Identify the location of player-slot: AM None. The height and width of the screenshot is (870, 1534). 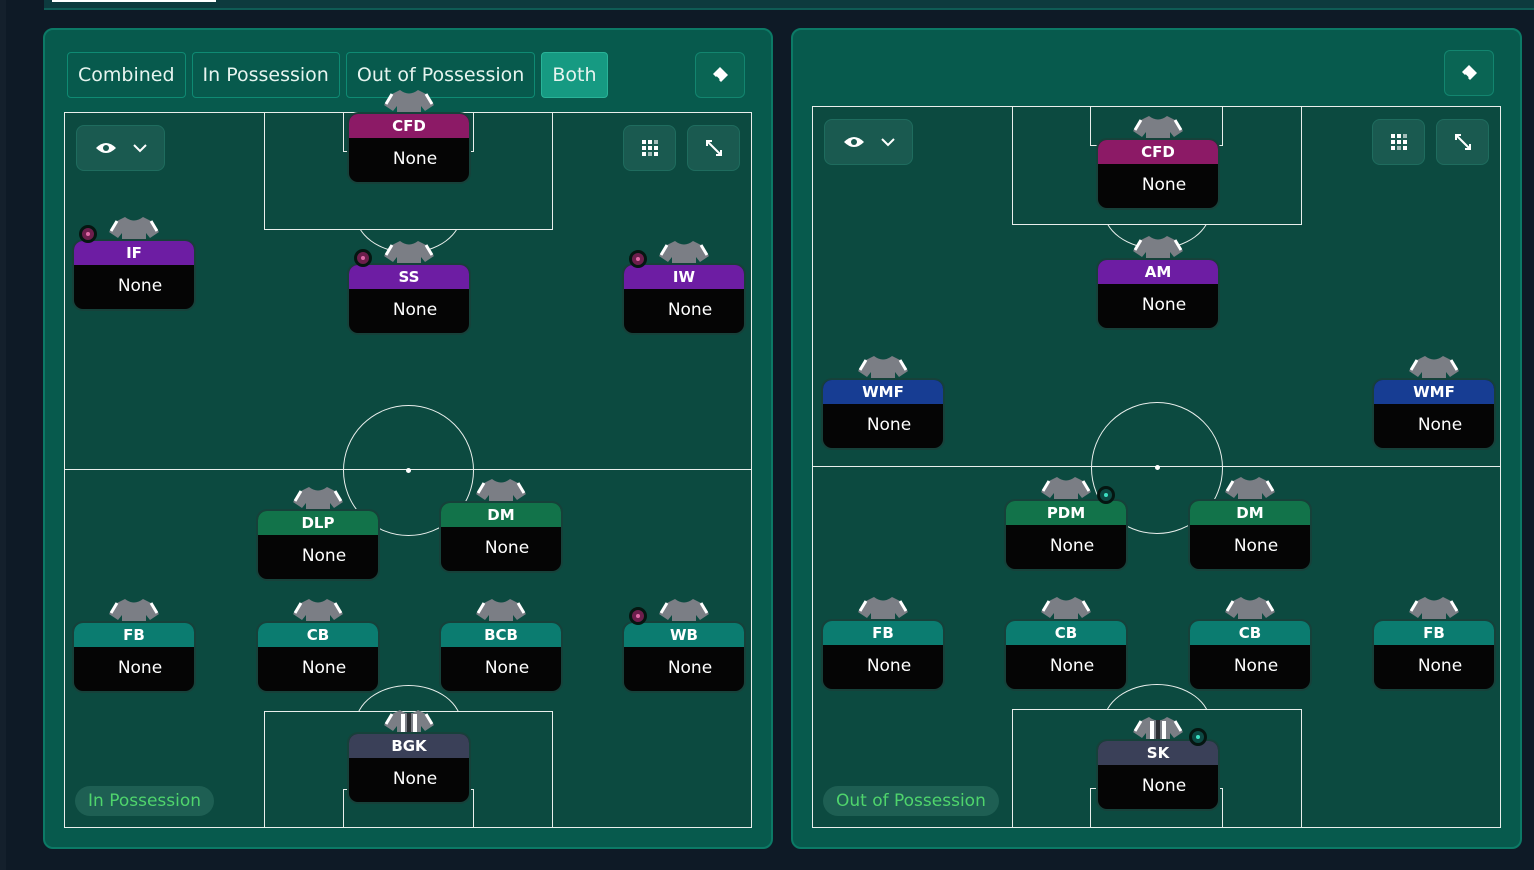
(1158, 281).